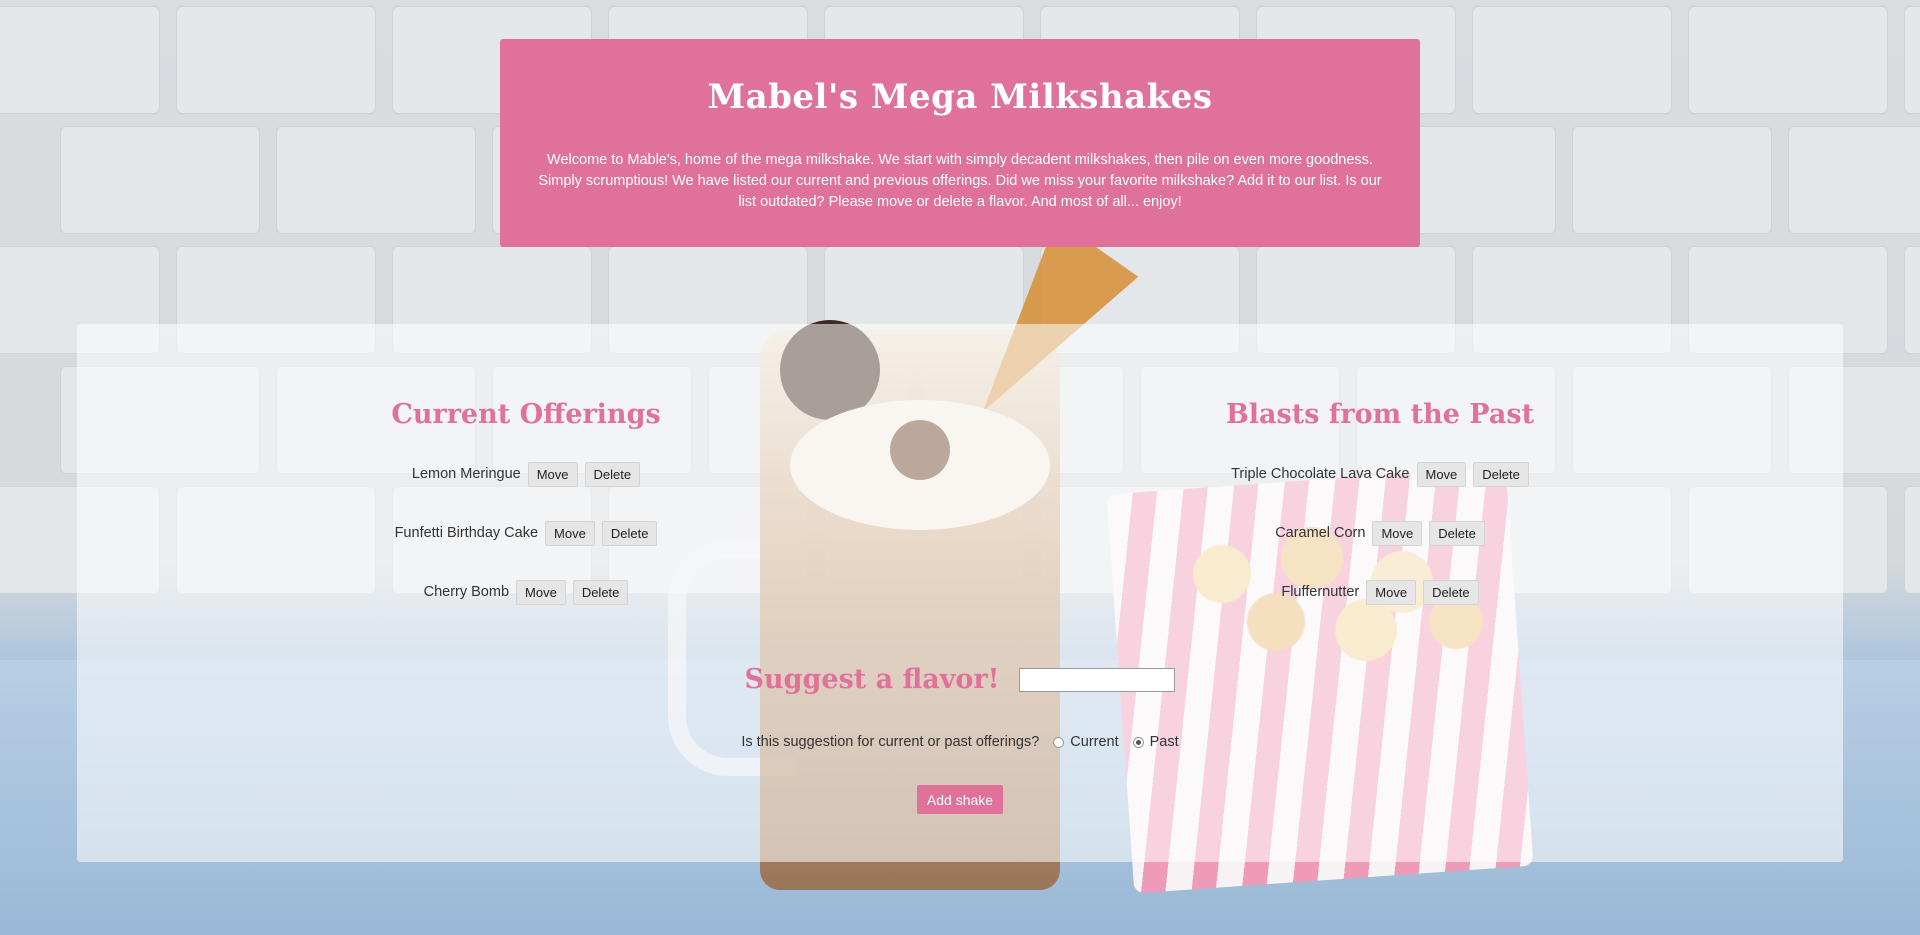  Describe the element at coordinates (1320, 474) in the screenshot. I see `flavor-name: Triple Chocolate Lava Cake` at that location.